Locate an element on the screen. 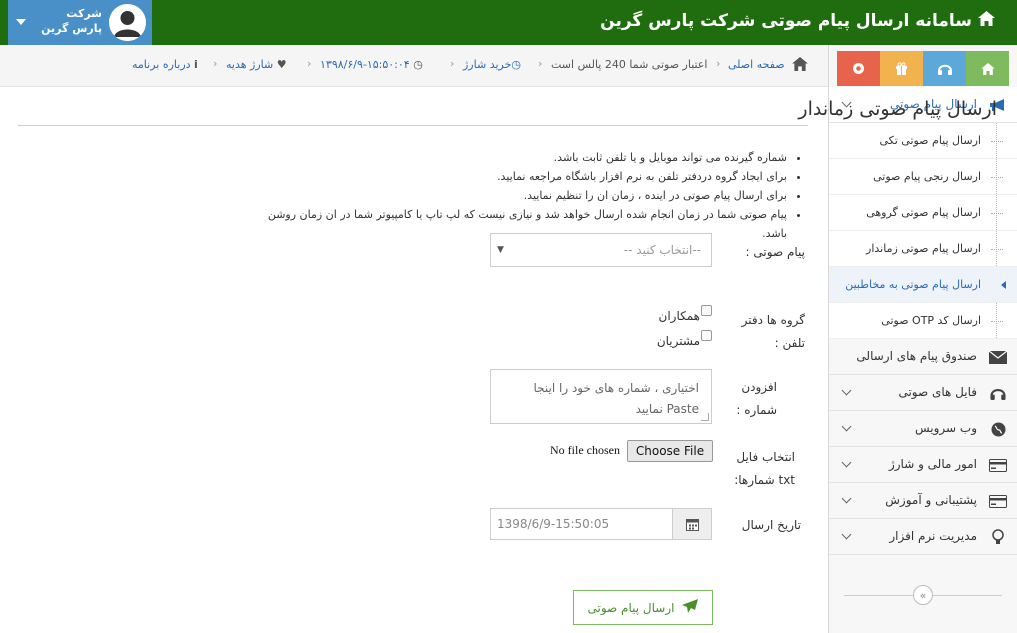  sidebar-collapse-button: « is located at coordinates (923, 595).